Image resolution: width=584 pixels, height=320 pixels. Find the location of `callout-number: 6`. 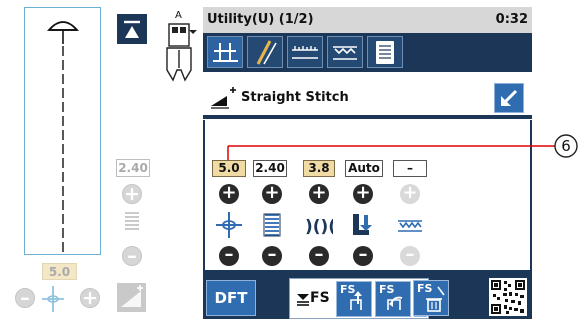

callout-number: 6 is located at coordinates (566, 146).